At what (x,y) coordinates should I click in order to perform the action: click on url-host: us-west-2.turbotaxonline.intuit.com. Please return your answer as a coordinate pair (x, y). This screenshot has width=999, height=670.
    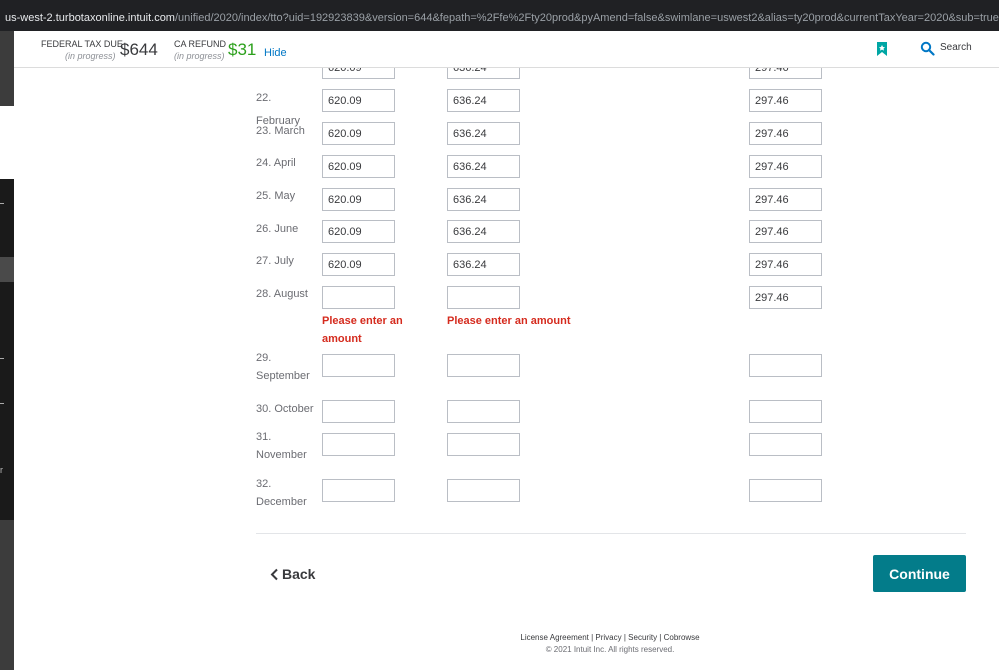
    Looking at the image, I should click on (90, 18).